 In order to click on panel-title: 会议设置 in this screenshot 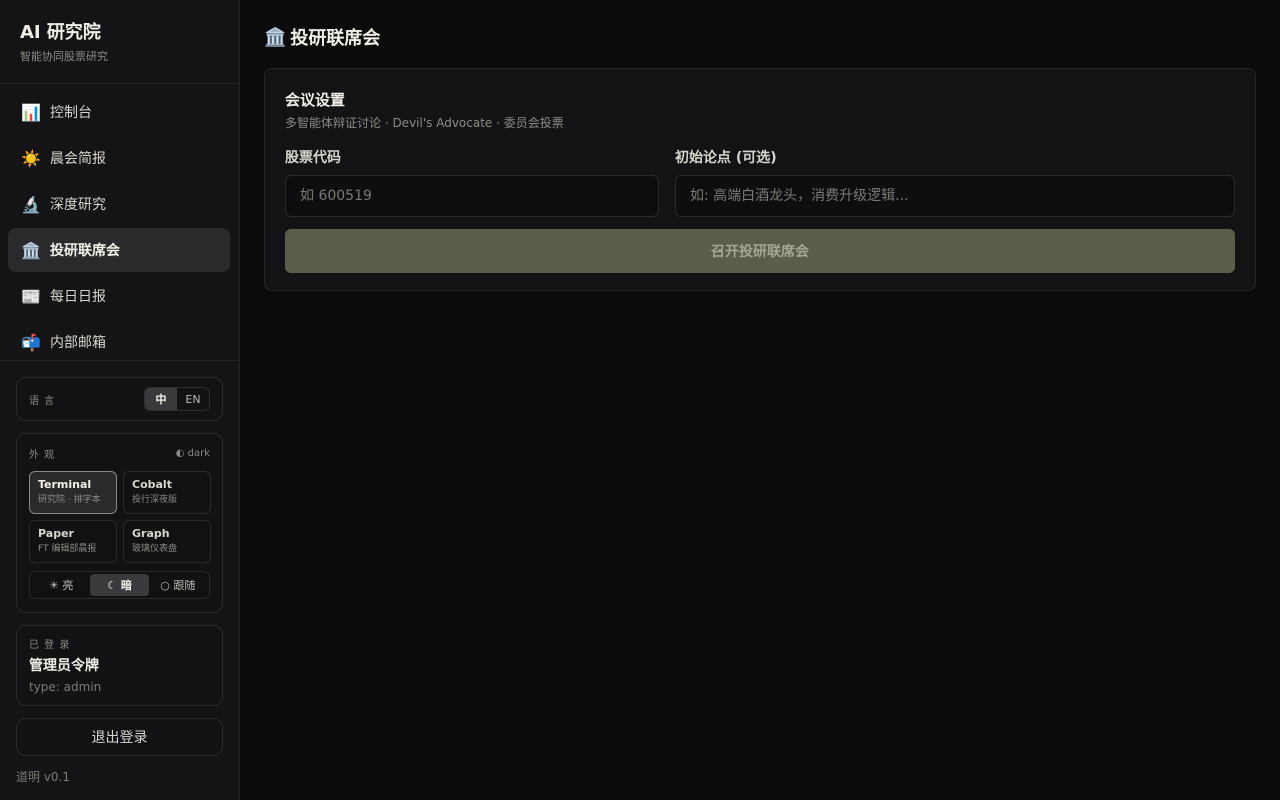, I will do `click(315, 100)`.